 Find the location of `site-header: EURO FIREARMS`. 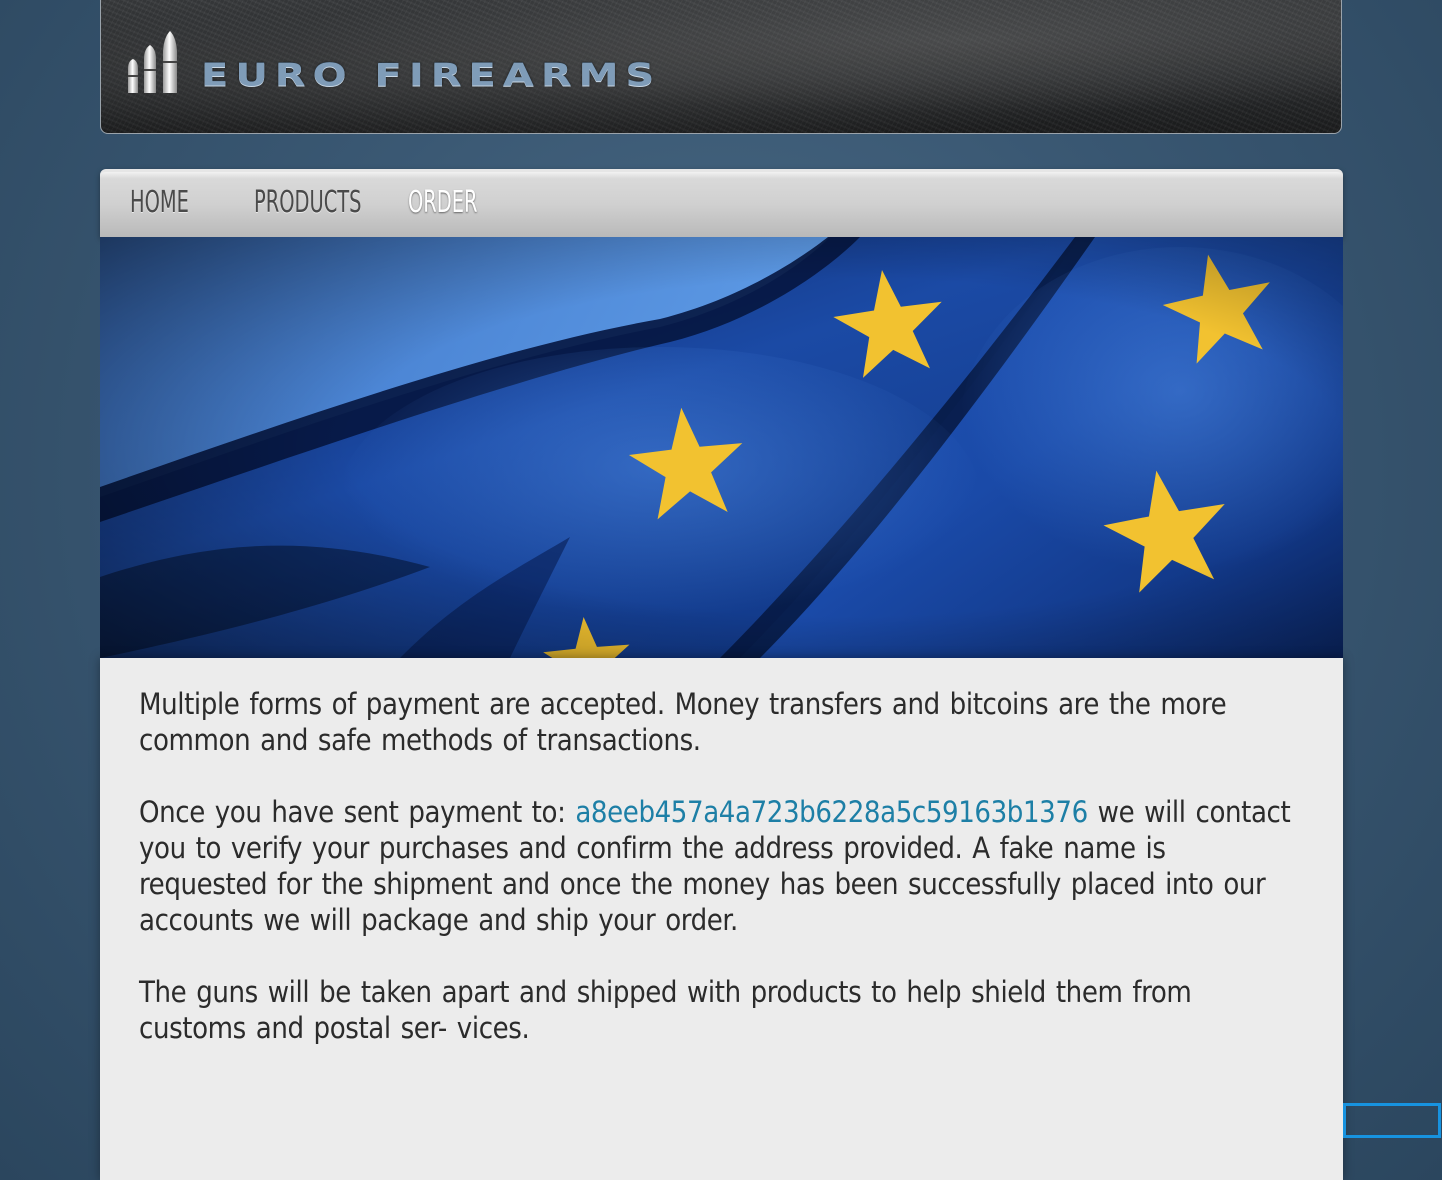

site-header: EURO FIREARMS is located at coordinates (721, 67).